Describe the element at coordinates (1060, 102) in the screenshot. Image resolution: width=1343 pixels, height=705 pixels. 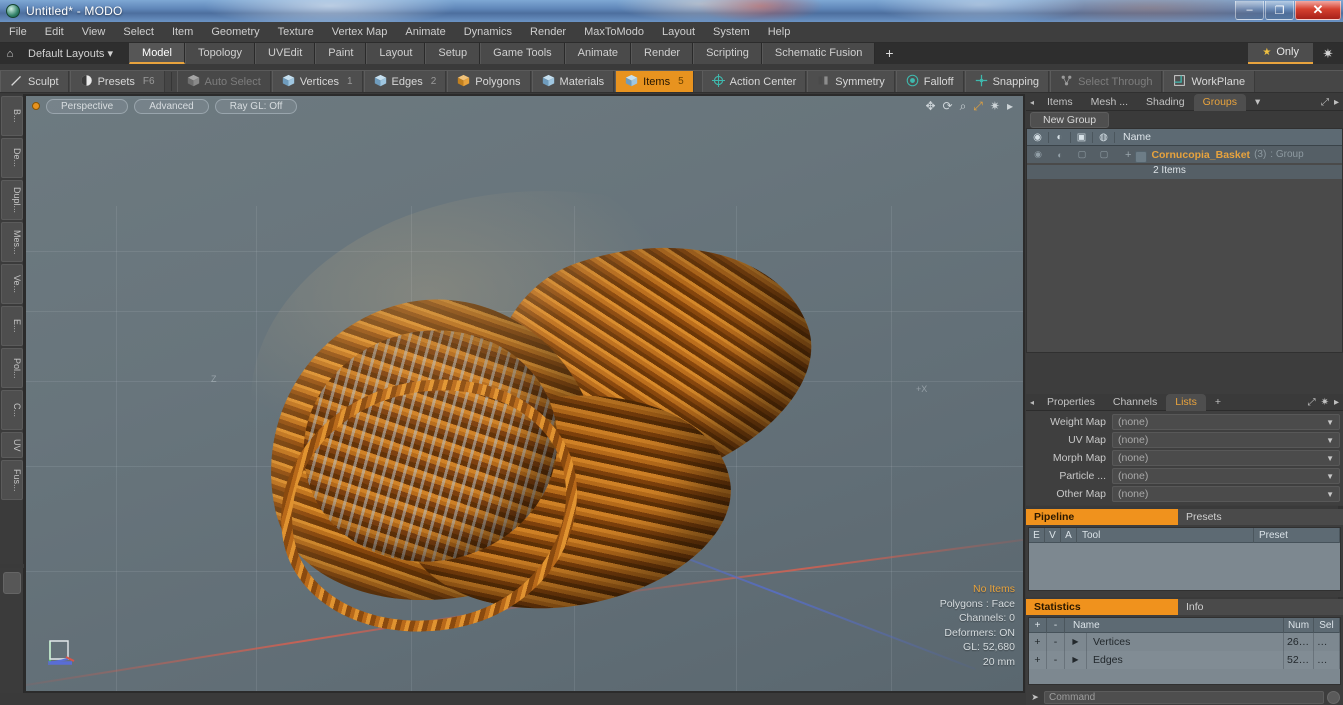
I see `tab-items: Items` at that location.